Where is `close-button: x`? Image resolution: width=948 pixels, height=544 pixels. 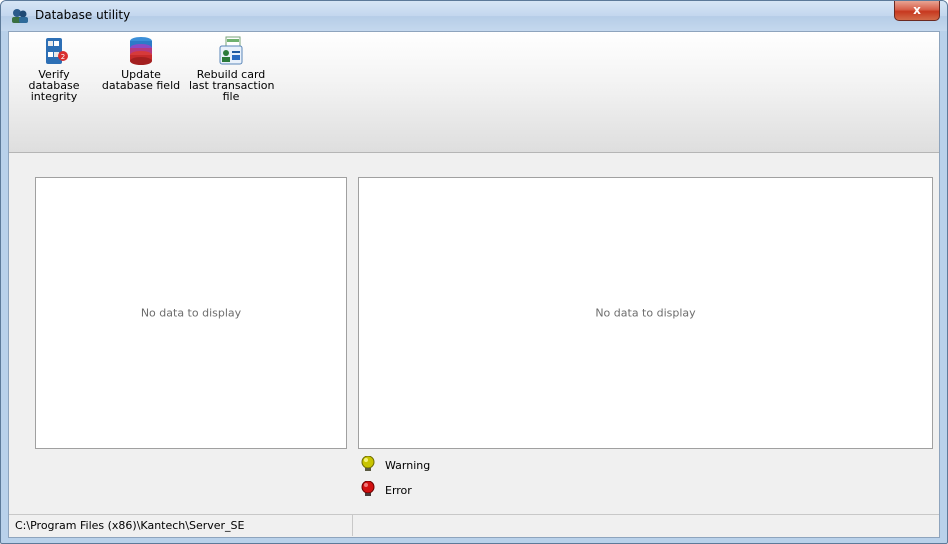
close-button: x is located at coordinates (917, 11).